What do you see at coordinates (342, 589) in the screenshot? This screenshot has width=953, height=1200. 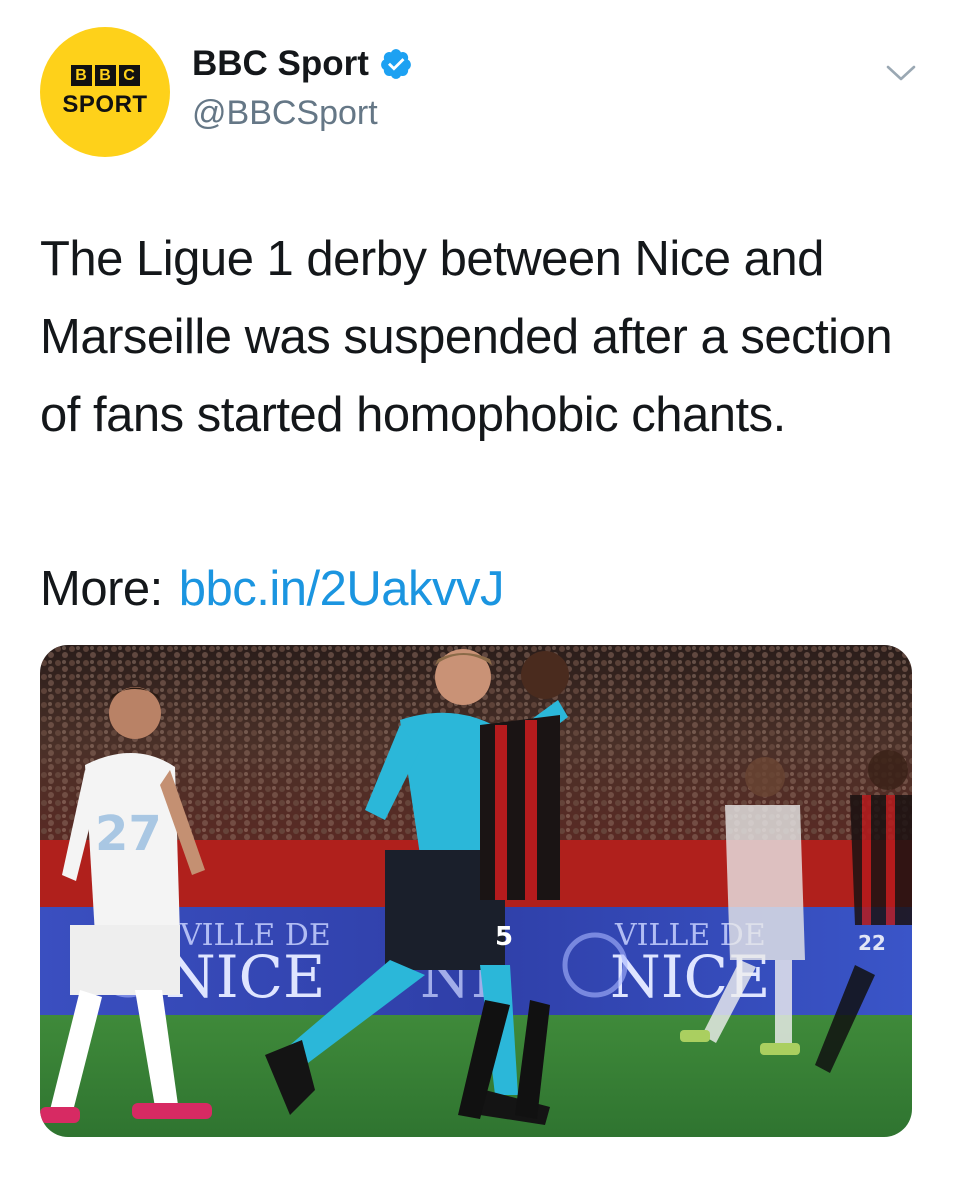 I see `article-link: bbc.in/2UakvvJ` at bounding box center [342, 589].